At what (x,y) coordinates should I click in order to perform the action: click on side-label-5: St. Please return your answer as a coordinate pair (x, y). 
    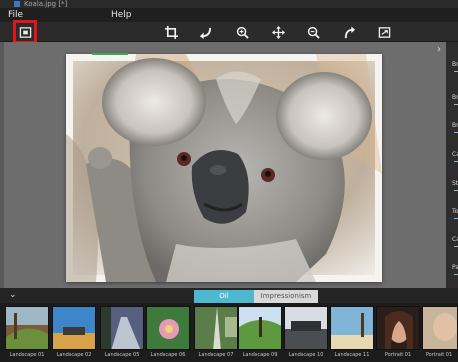
    Looking at the image, I should click on (455, 183).